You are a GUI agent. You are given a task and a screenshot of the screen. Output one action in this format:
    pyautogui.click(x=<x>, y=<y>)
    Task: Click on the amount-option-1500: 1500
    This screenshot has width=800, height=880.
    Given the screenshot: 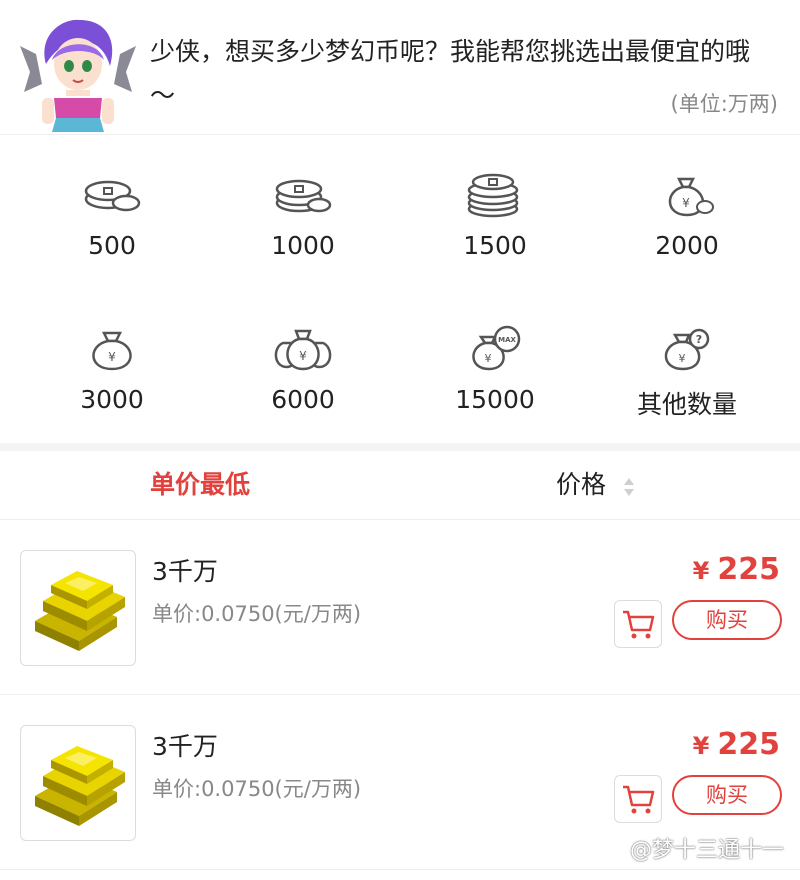 What is the action you would take?
    pyautogui.click(x=495, y=212)
    